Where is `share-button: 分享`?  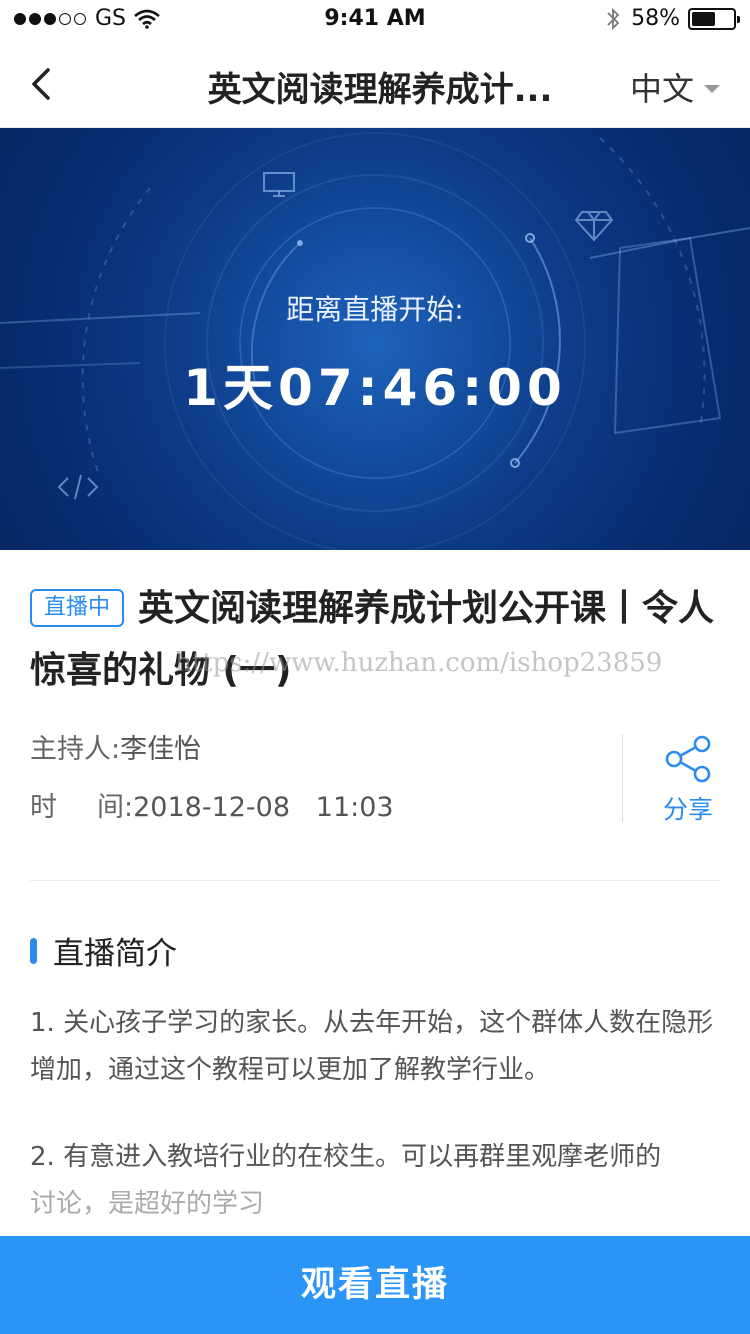 share-button: 分享 is located at coordinates (688, 780).